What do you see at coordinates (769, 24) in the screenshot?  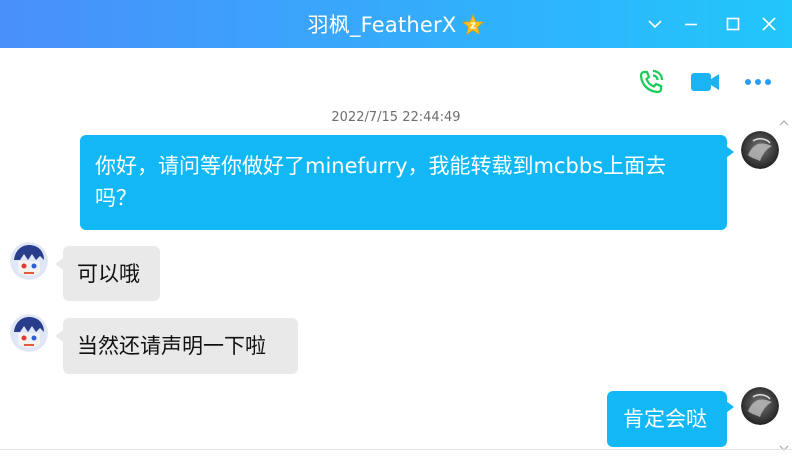 I see `close-icon` at bounding box center [769, 24].